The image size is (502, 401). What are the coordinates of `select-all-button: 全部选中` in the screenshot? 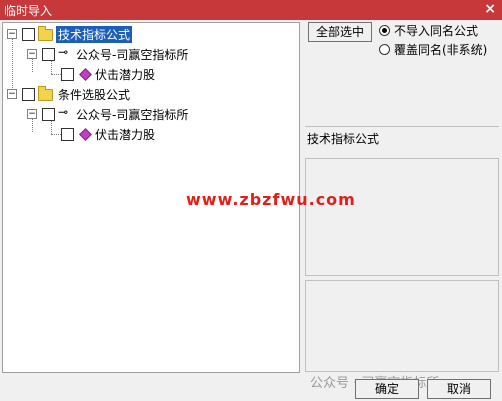 It's located at (340, 32).